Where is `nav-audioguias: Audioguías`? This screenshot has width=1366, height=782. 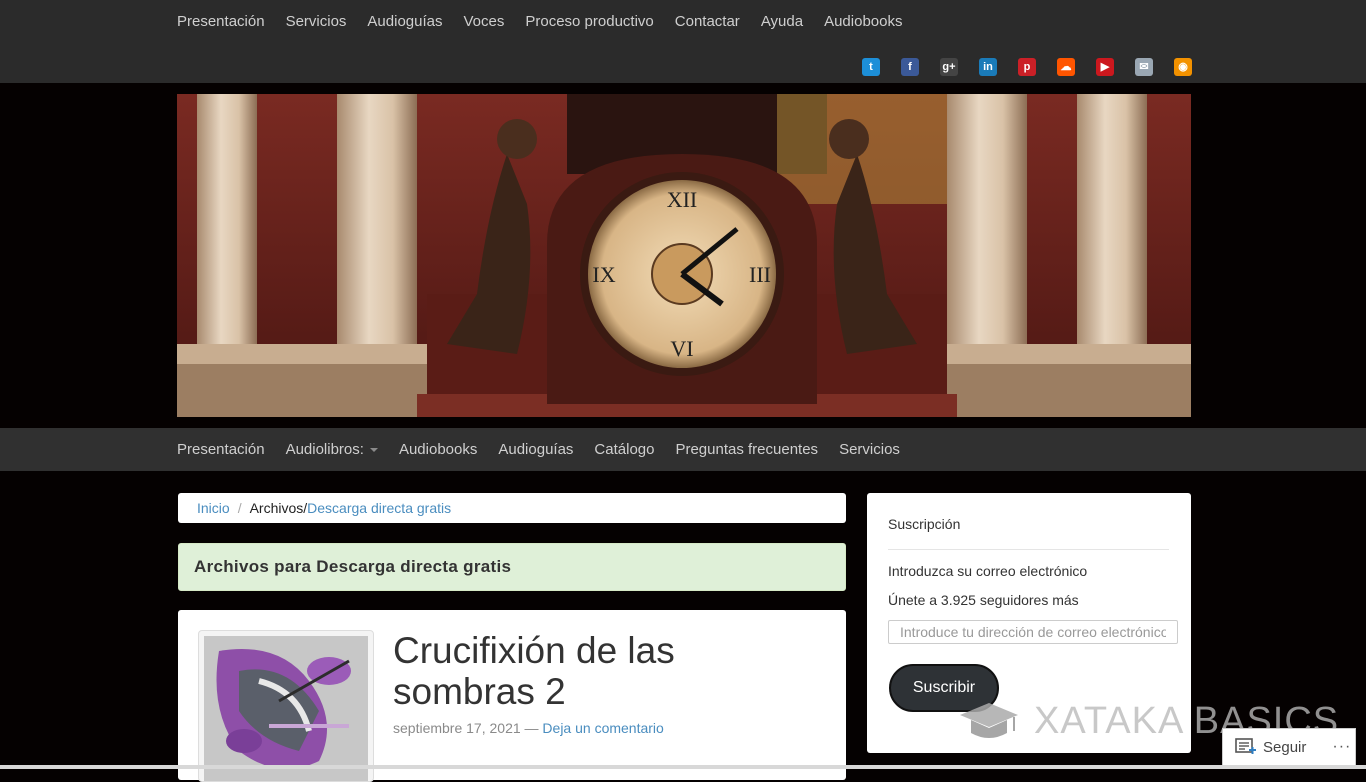 nav-audioguias: Audioguías is located at coordinates (535, 449).